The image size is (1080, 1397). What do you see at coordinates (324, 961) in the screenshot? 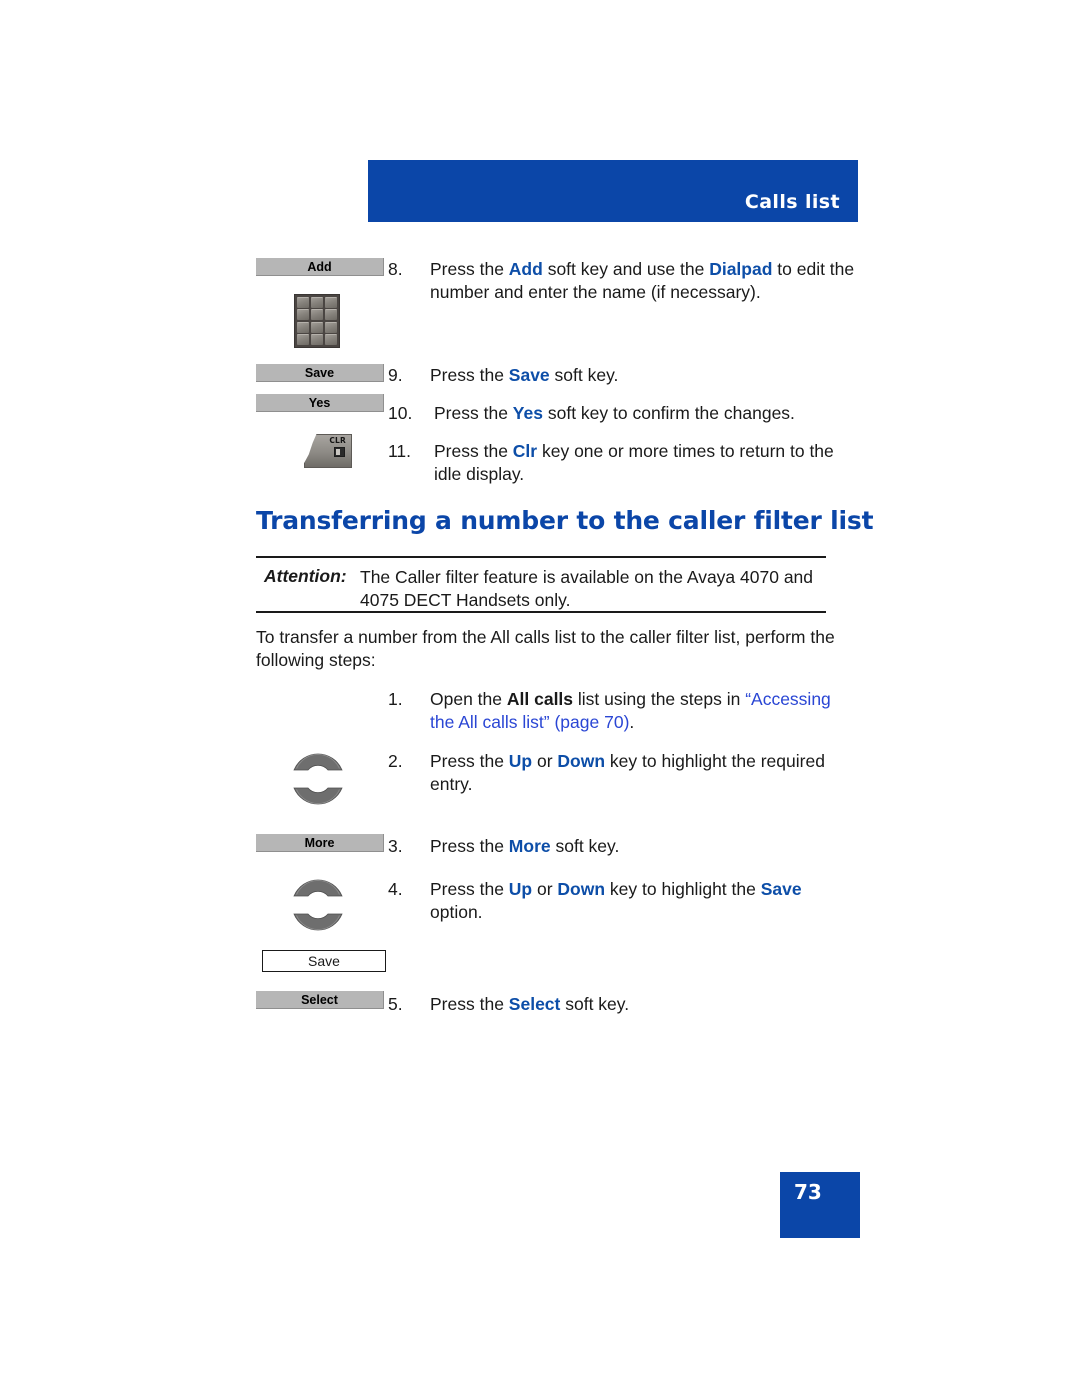
I see `option-box-save: Save` at bounding box center [324, 961].